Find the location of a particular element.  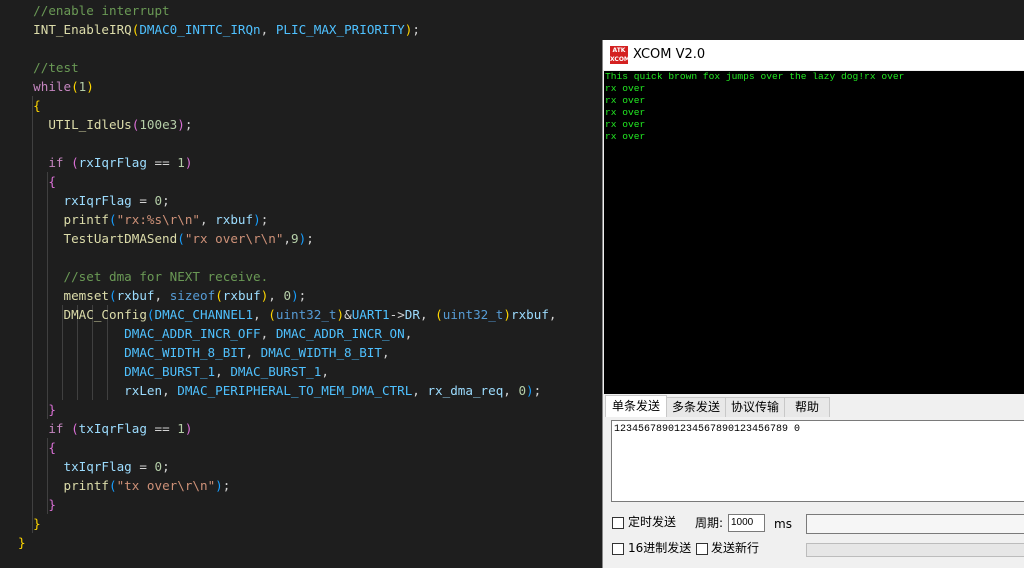

code-line: //set dma for NEXT receive. is located at coordinates (143, 276).